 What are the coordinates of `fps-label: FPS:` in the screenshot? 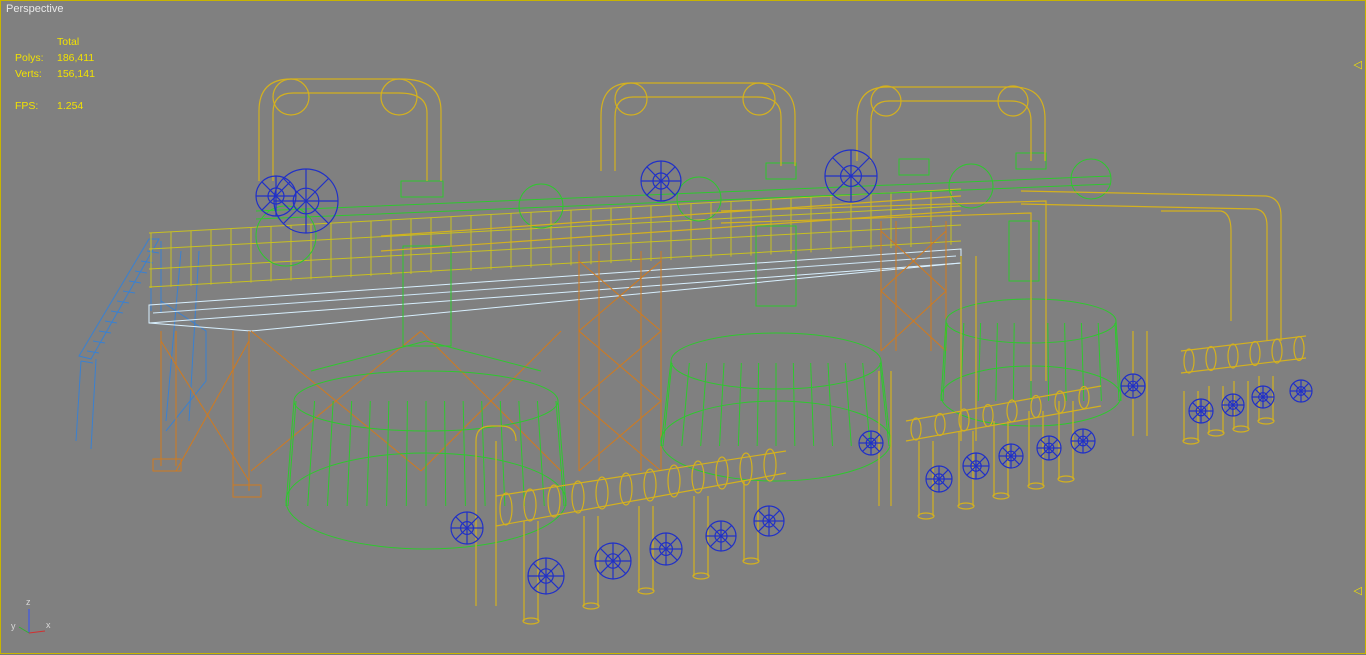 It's located at (27, 106).